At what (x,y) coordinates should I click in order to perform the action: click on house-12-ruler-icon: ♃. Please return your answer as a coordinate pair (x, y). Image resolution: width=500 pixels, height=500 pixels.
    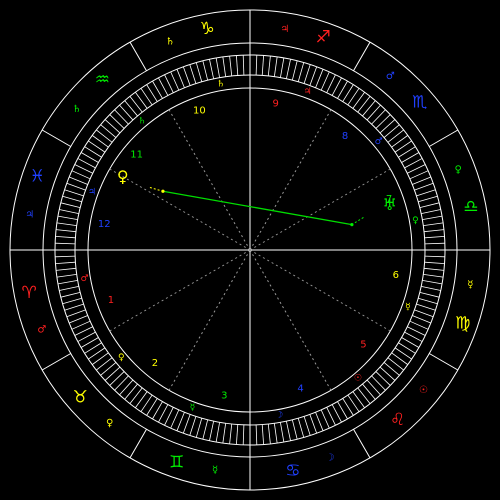
    Looking at the image, I should click on (92, 193).